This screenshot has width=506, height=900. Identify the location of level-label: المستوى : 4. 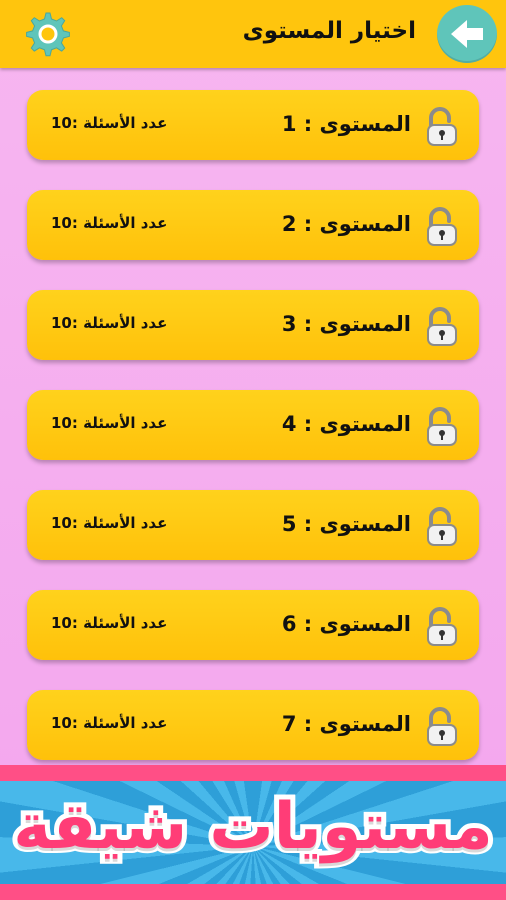
(346, 424).